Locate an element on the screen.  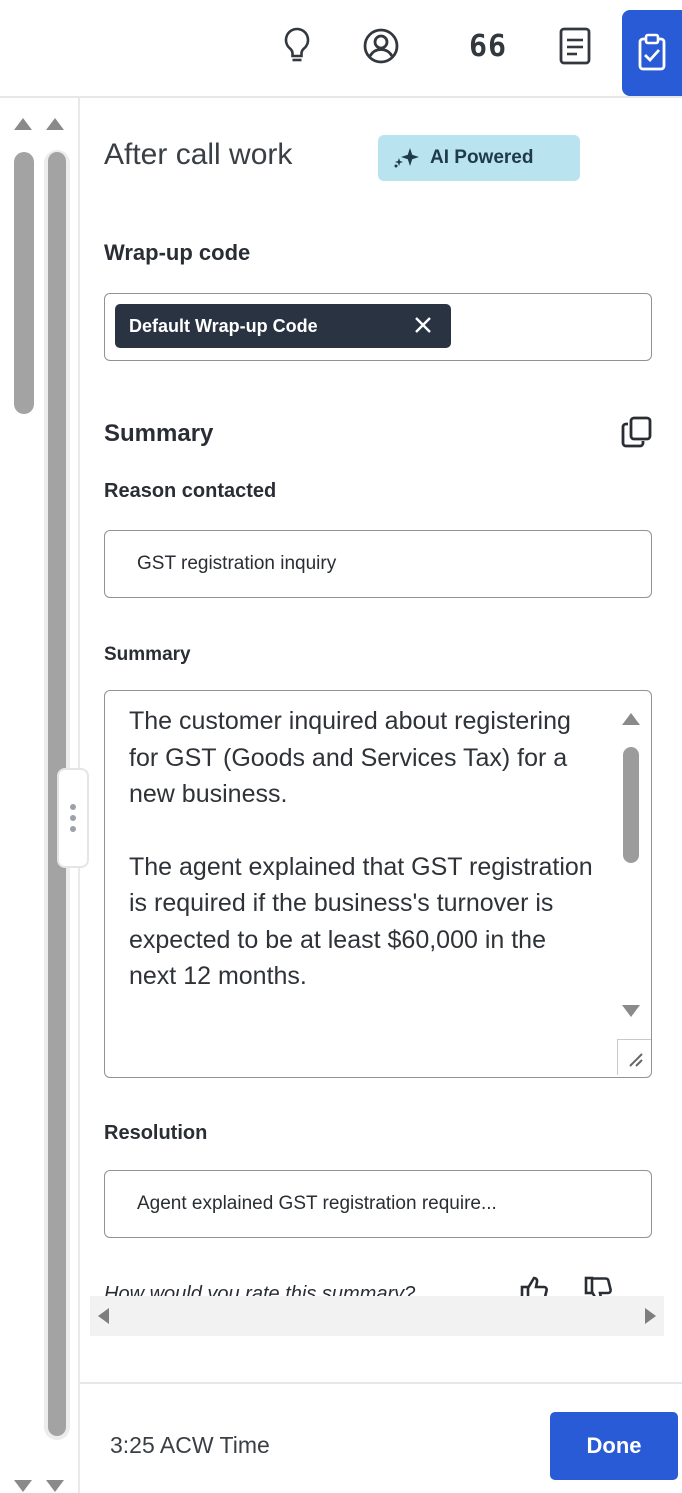
scrollbar-thumb is located at coordinates (24, 283).